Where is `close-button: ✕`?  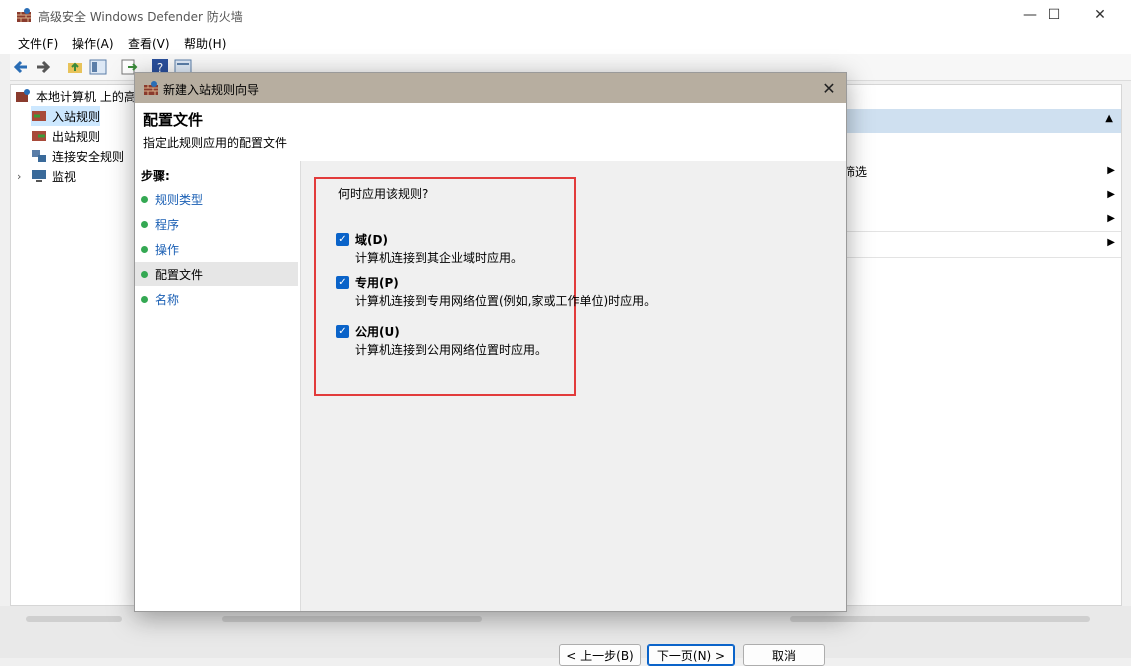 close-button: ✕ is located at coordinates (1100, 15).